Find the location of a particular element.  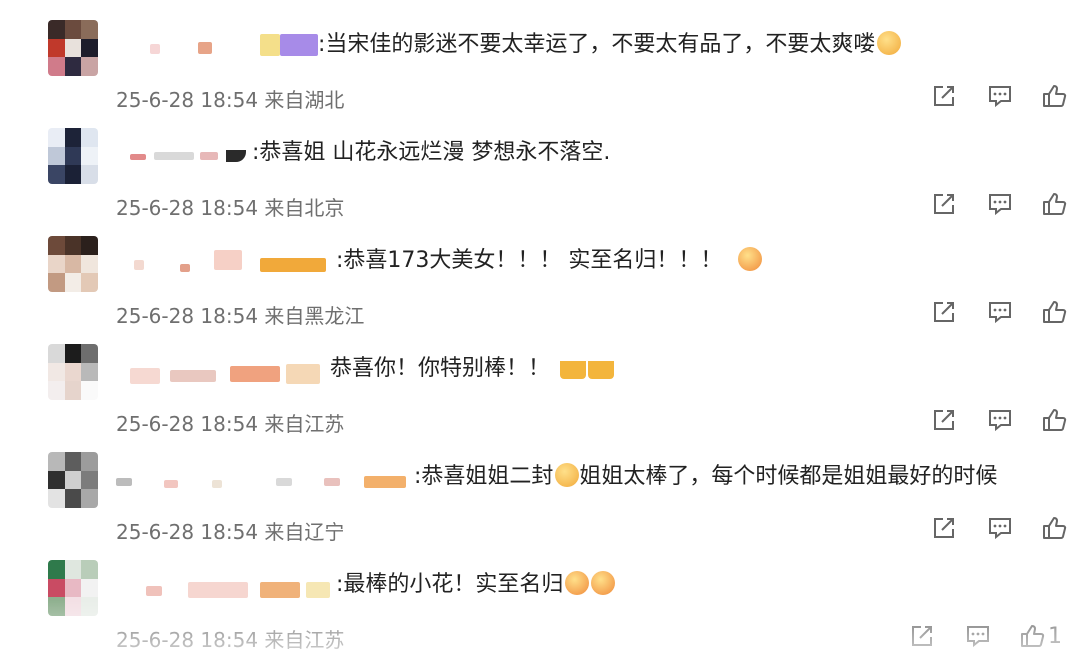

comment-meta: 25-6-28 18:54 来自北京 is located at coordinates (230, 208).